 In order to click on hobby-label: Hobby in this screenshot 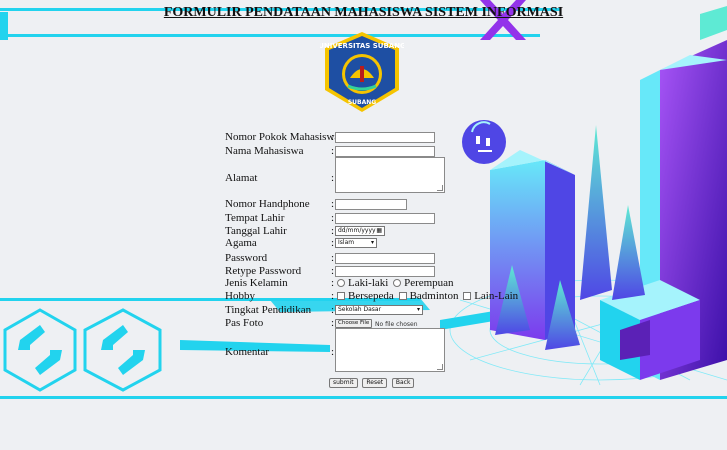, I will do `click(240, 296)`.